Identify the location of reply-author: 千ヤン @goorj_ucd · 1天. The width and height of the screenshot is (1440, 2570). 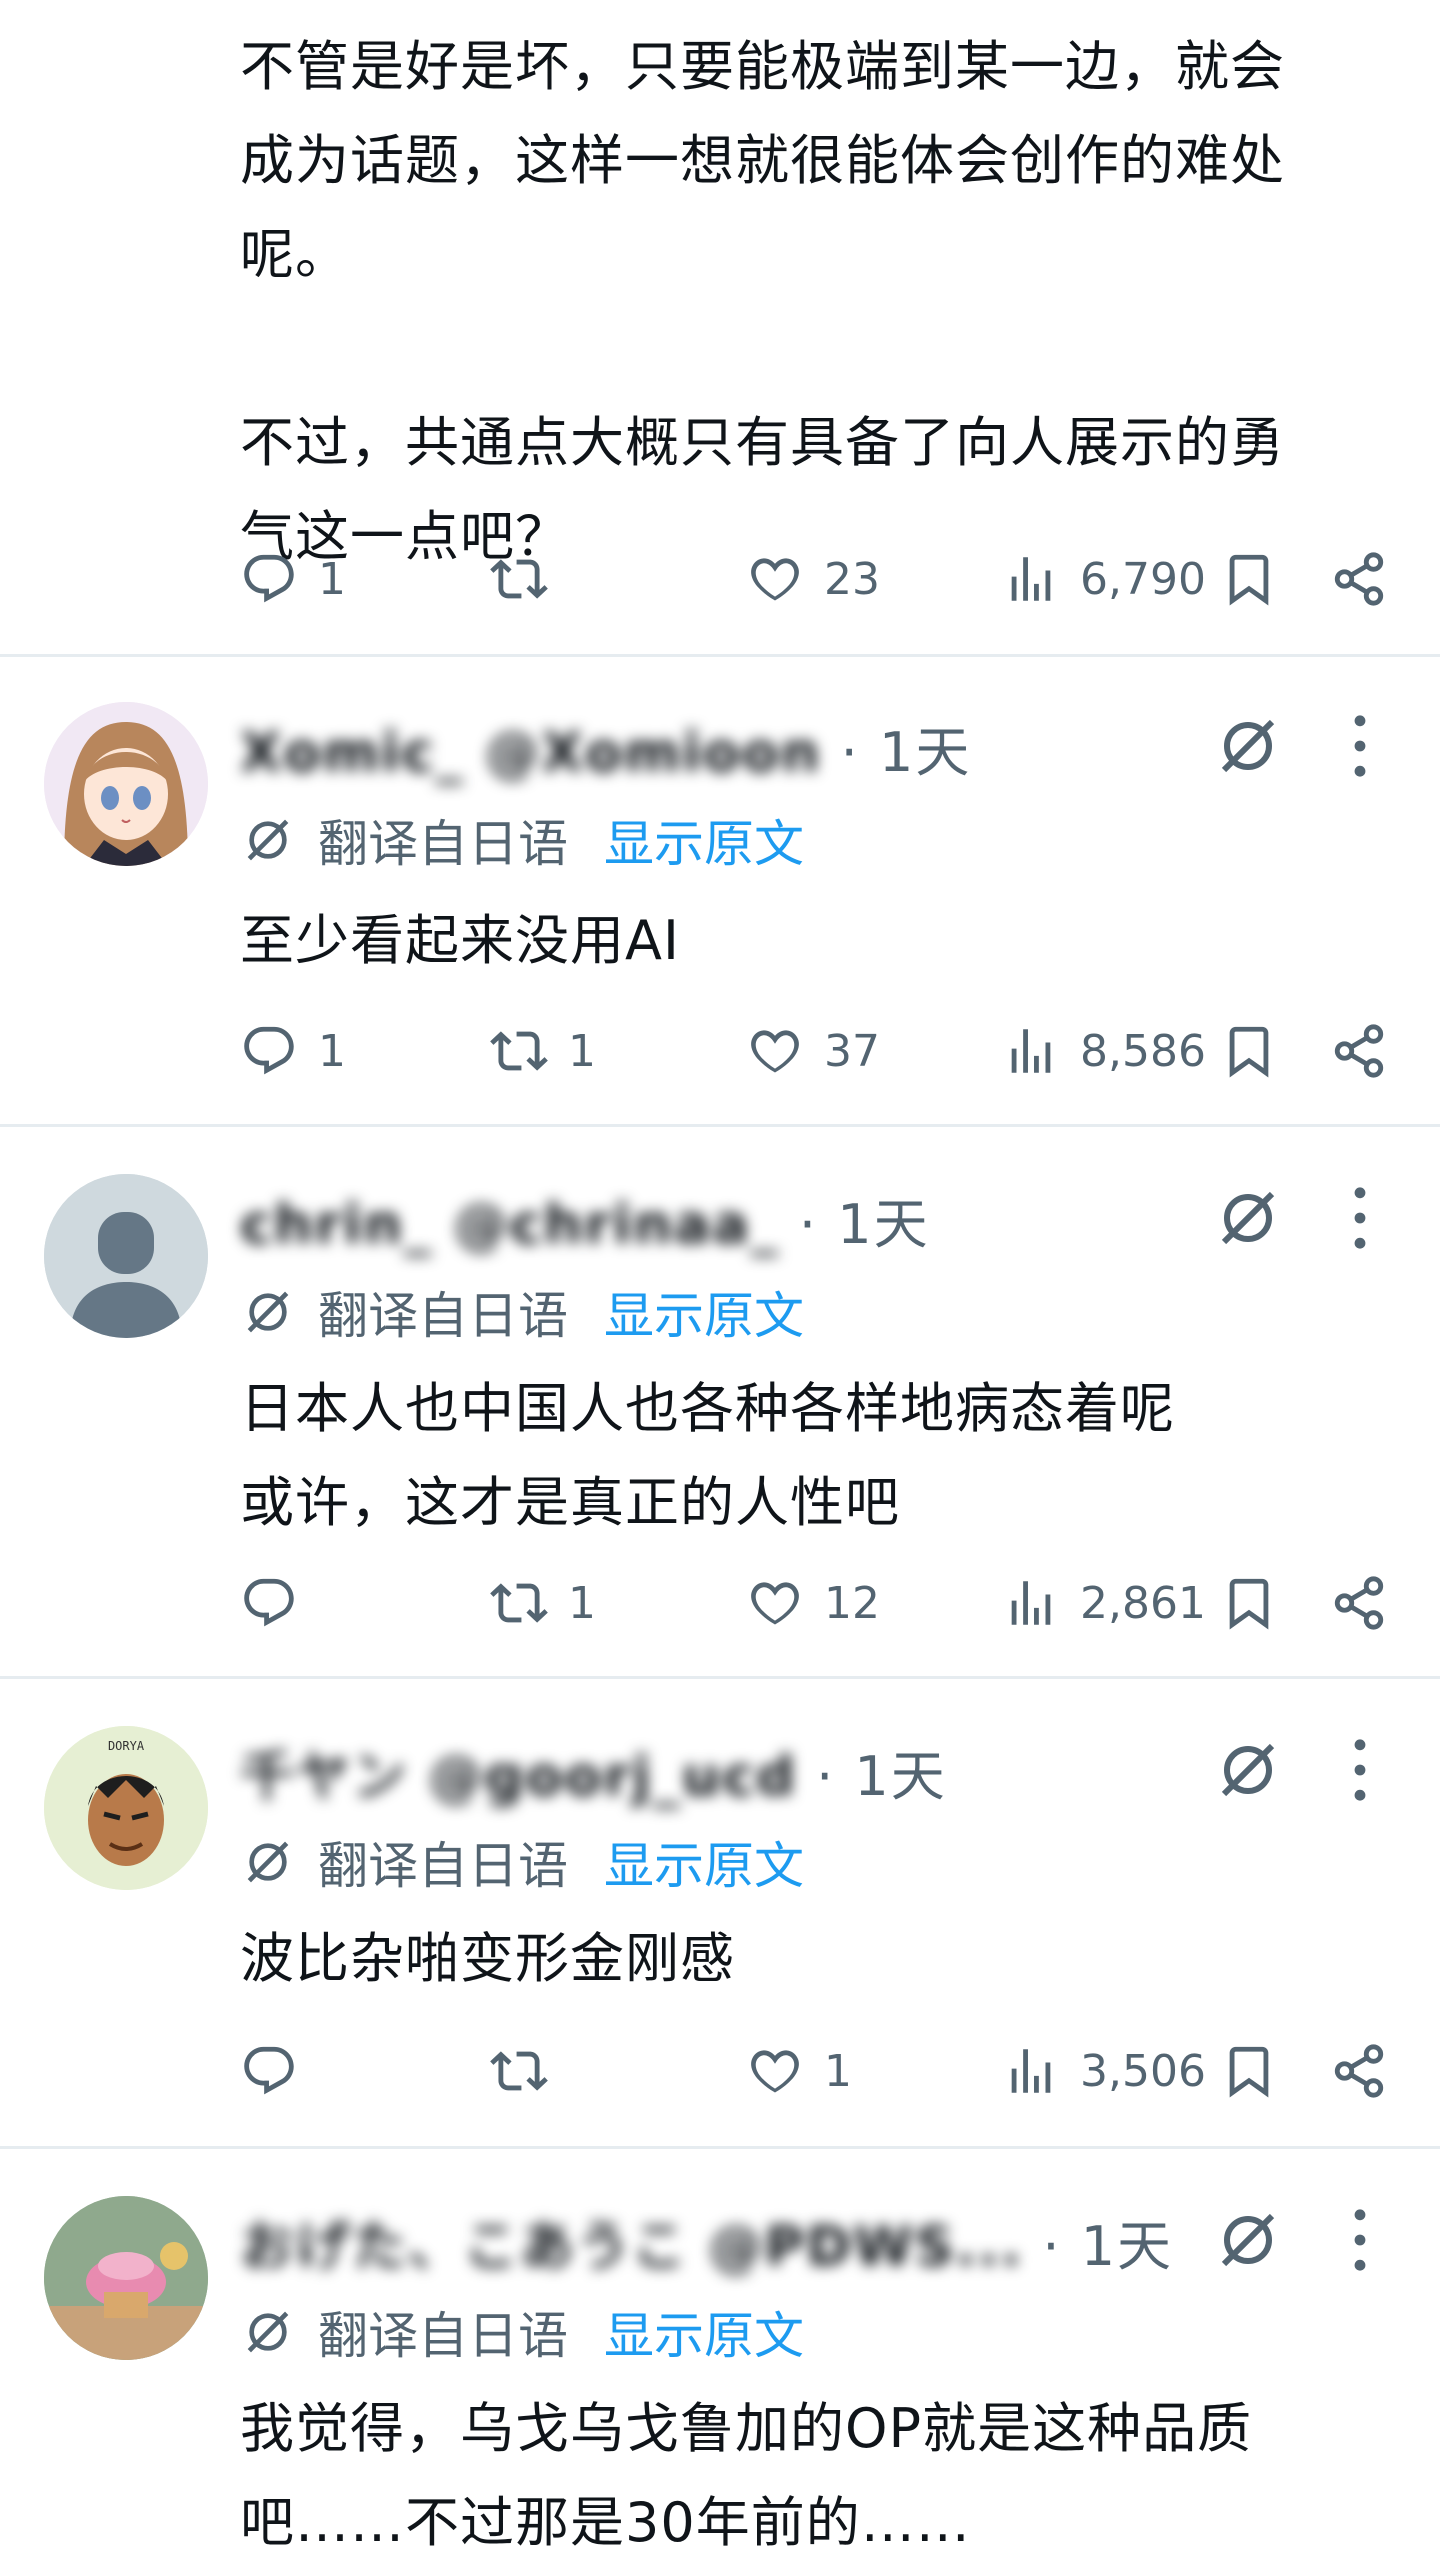
(593, 1771).